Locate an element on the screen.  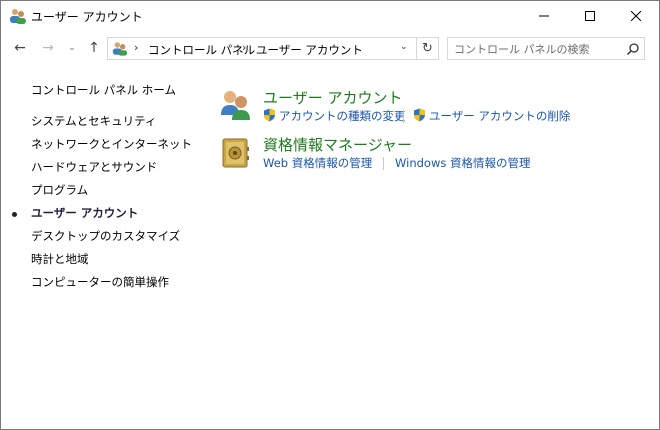
sidebar-item-system-security: システムとセキュリティ is located at coordinates (93, 121).